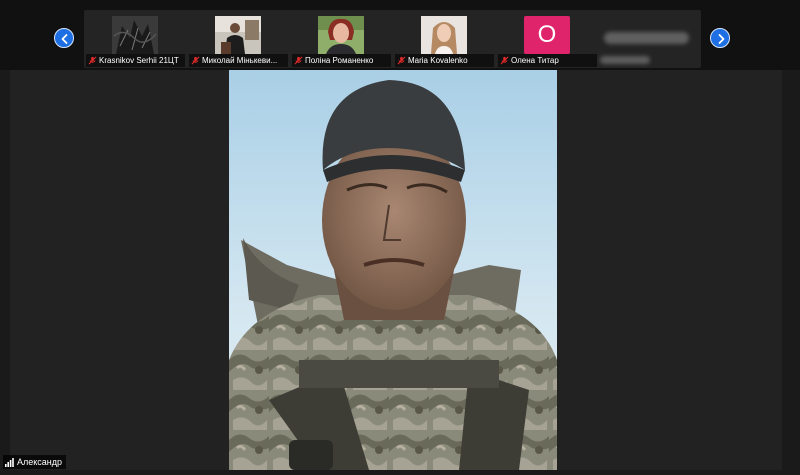 Image resolution: width=800 pixels, height=475 pixels. Describe the element at coordinates (547, 35) in the screenshot. I see `participant-avatar: О` at that location.